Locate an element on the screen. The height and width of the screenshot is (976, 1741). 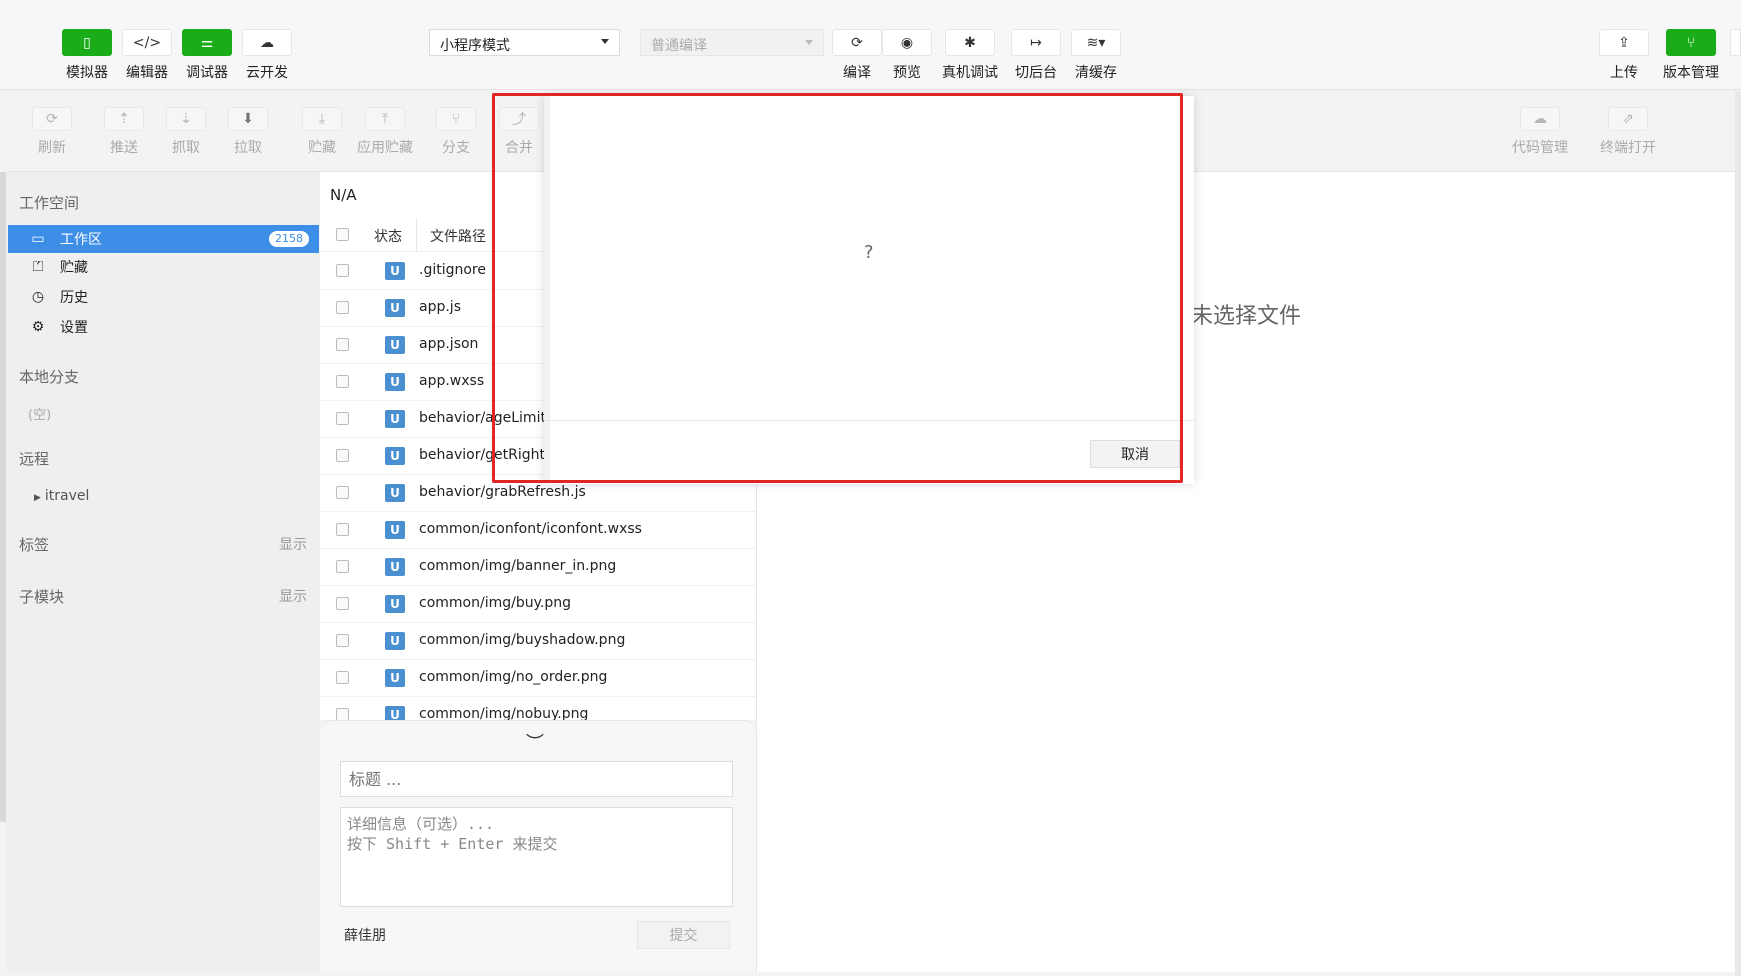
git-refresh-button: ⟳ 刷新 is located at coordinates (52, 132).